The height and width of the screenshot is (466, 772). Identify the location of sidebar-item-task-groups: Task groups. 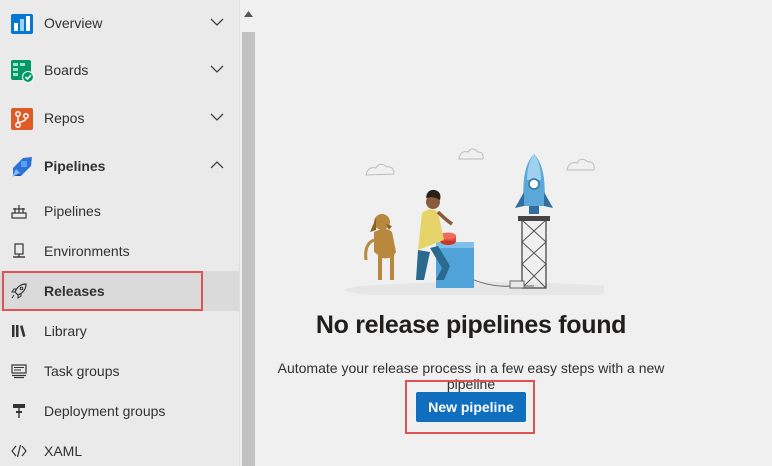
(119, 371).